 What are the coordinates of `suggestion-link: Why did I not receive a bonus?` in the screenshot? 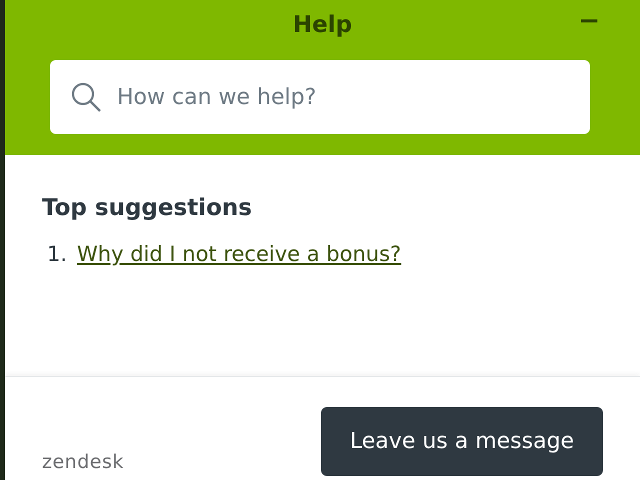 It's located at (239, 254).